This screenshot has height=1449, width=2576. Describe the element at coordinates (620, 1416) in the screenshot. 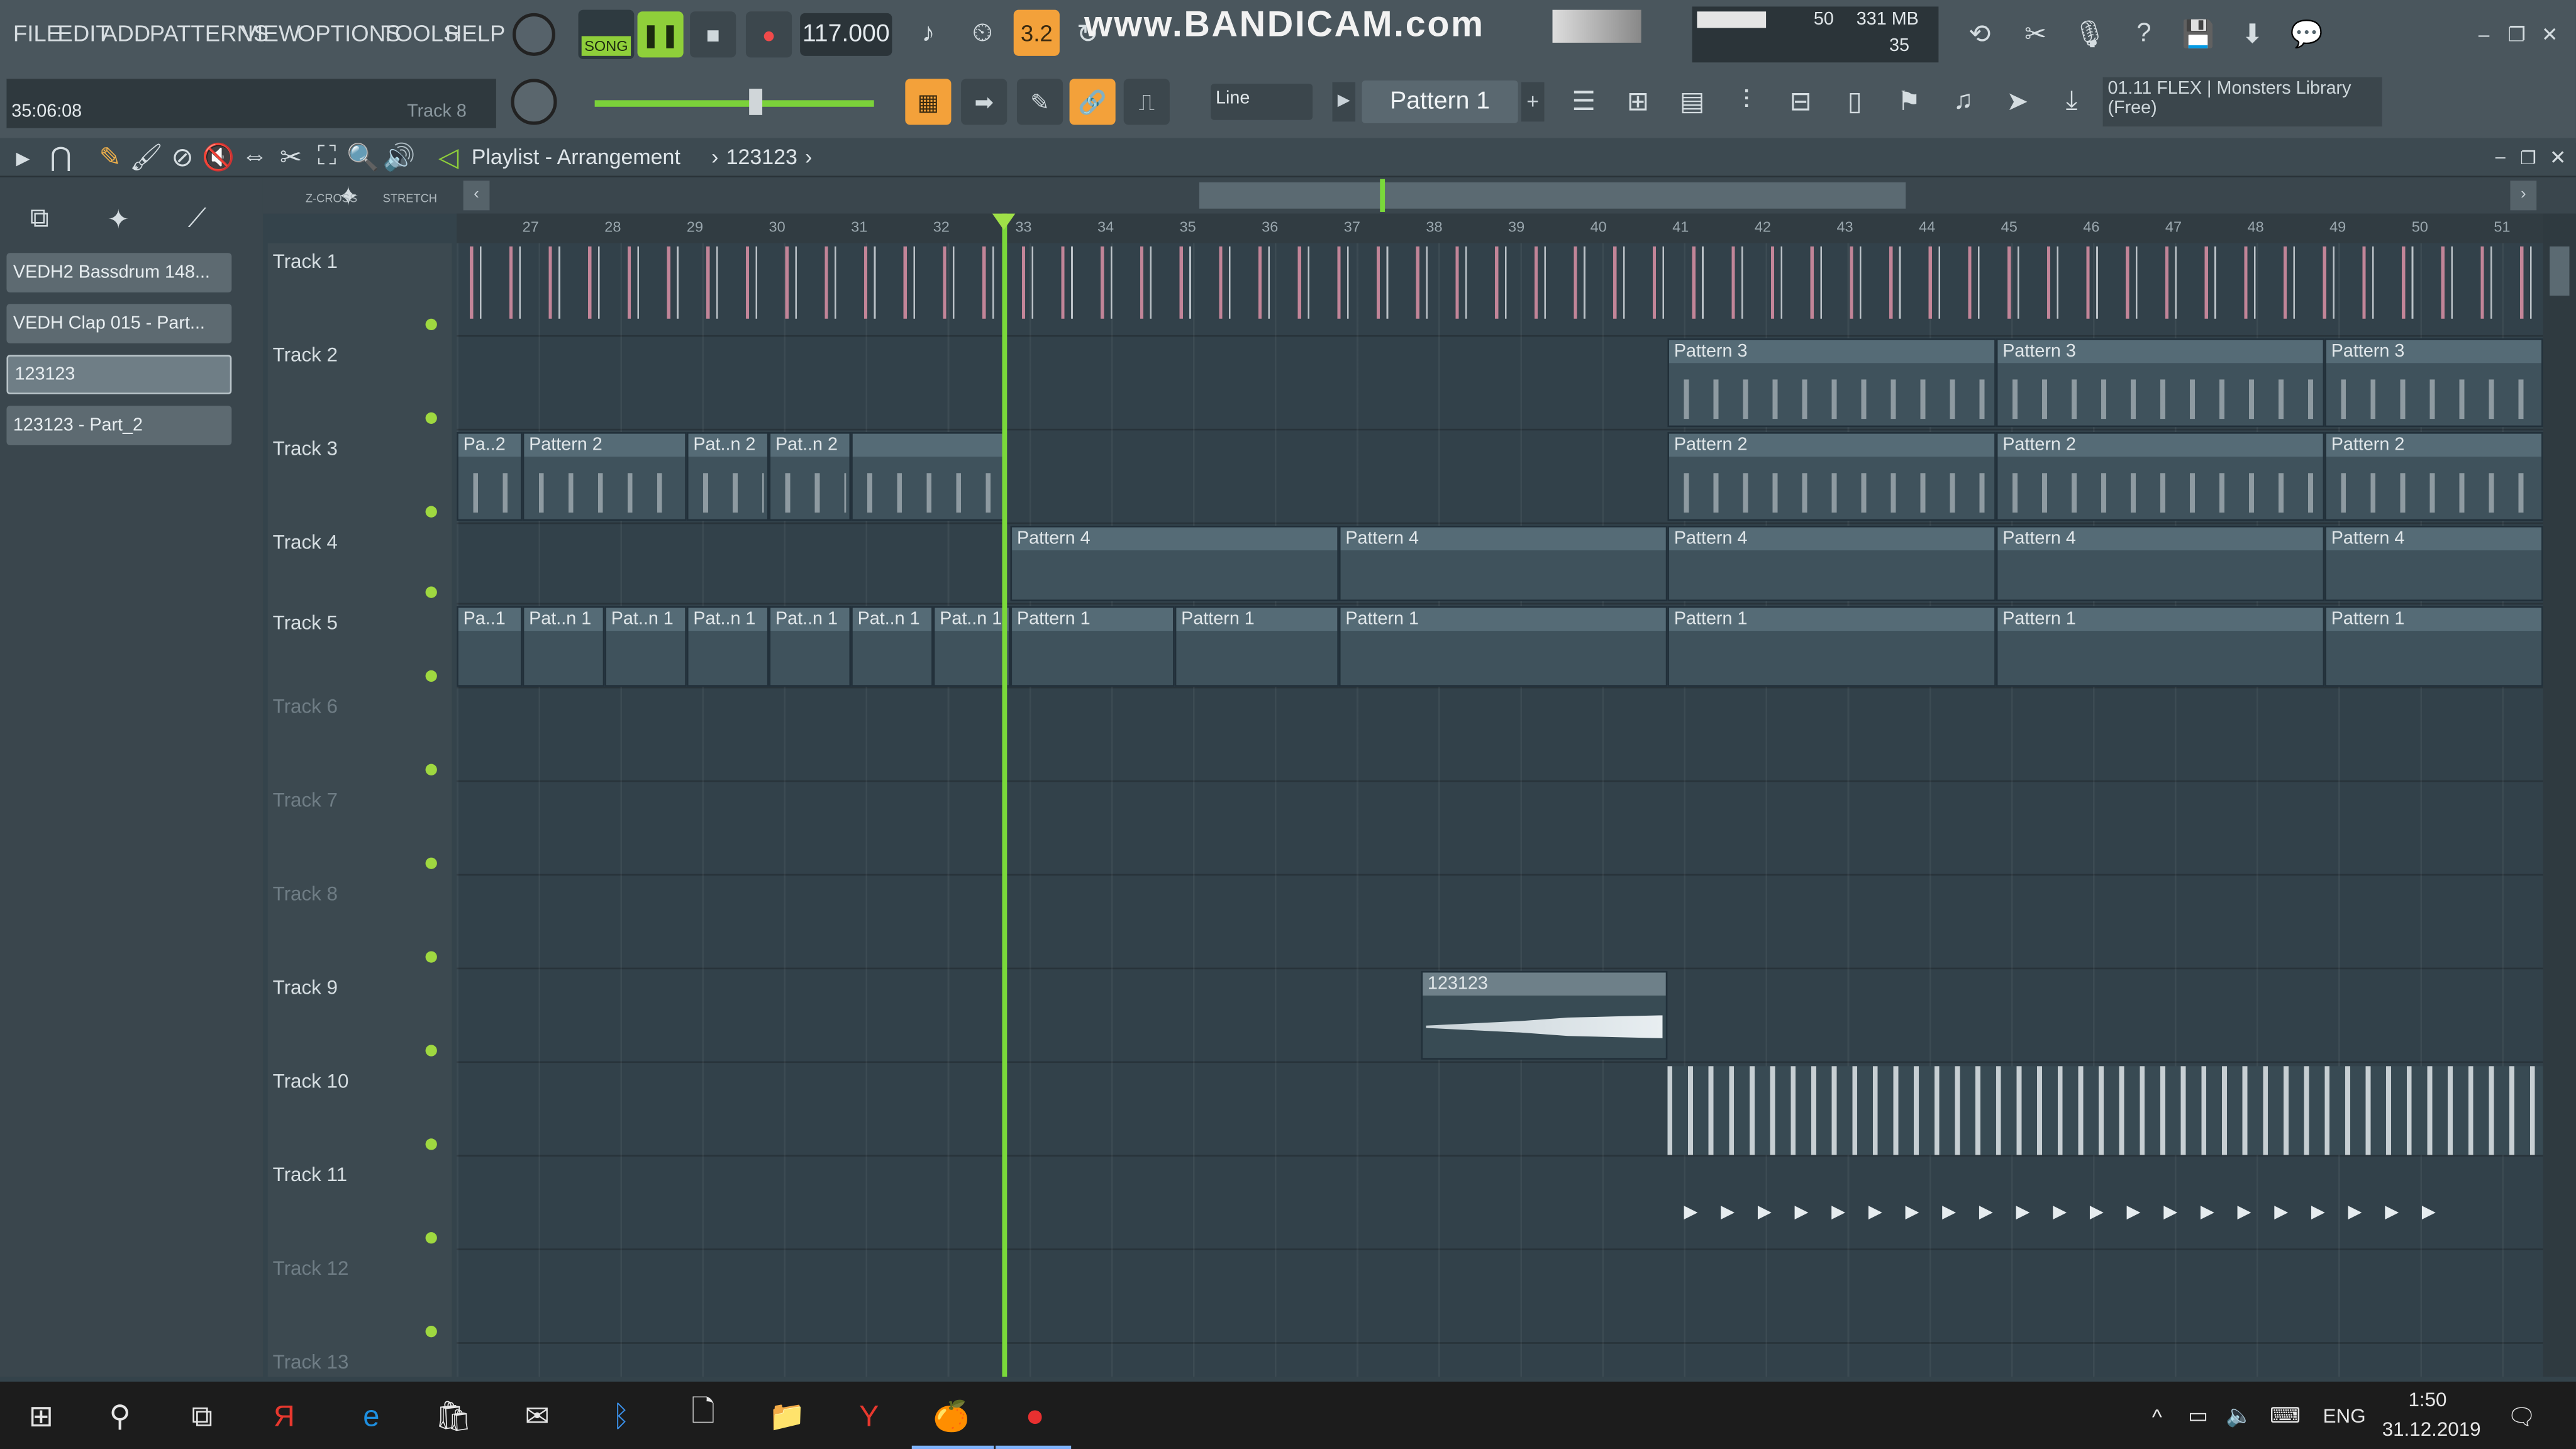

I see `bluetooth-icon: ᛒ` at that location.